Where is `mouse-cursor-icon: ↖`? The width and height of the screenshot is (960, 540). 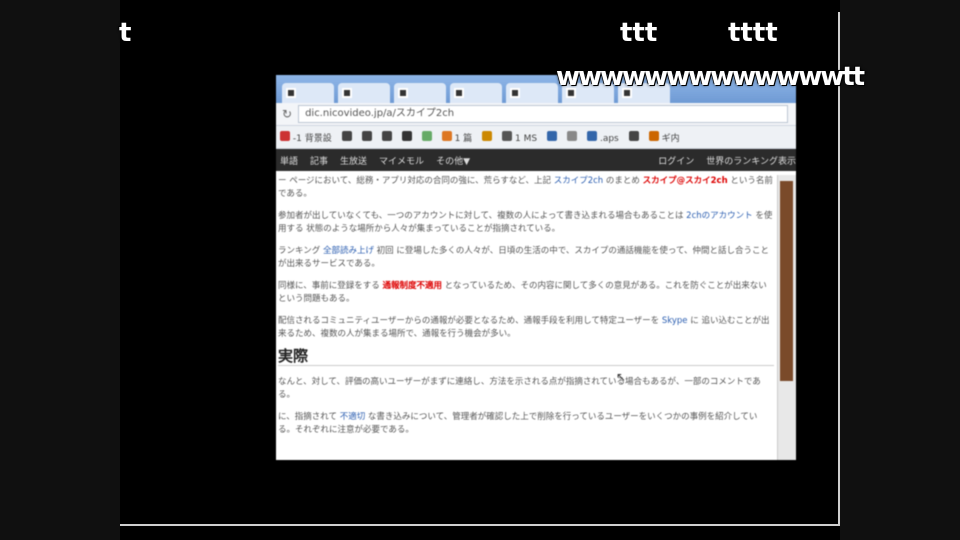 mouse-cursor-icon: ↖ is located at coordinates (621, 377).